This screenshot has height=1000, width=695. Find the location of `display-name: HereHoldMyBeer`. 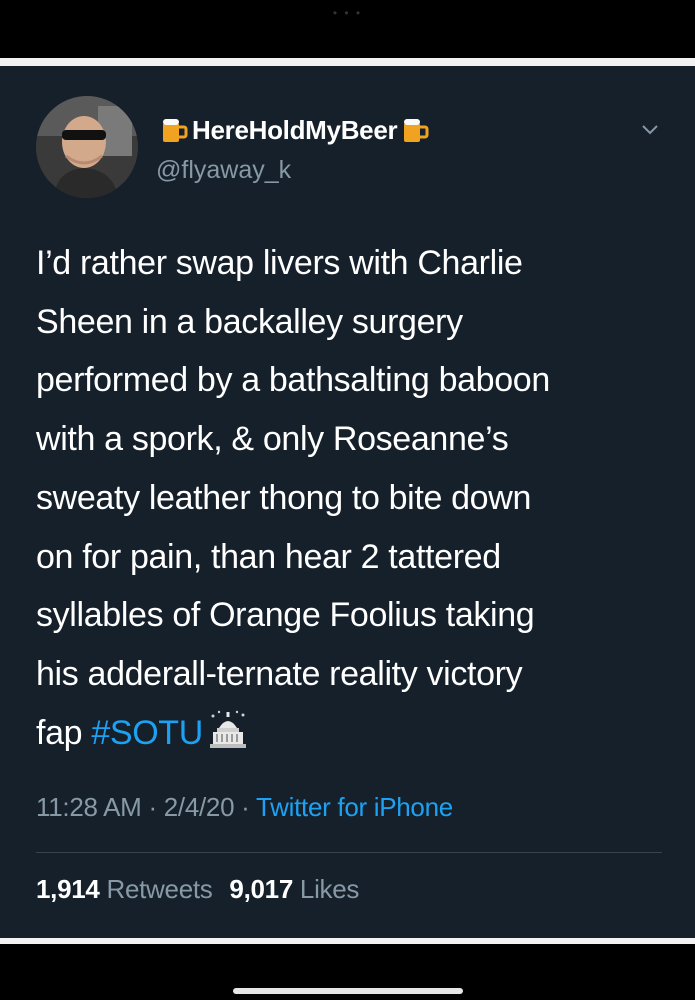

display-name: HereHoldMyBeer is located at coordinates (295, 130).